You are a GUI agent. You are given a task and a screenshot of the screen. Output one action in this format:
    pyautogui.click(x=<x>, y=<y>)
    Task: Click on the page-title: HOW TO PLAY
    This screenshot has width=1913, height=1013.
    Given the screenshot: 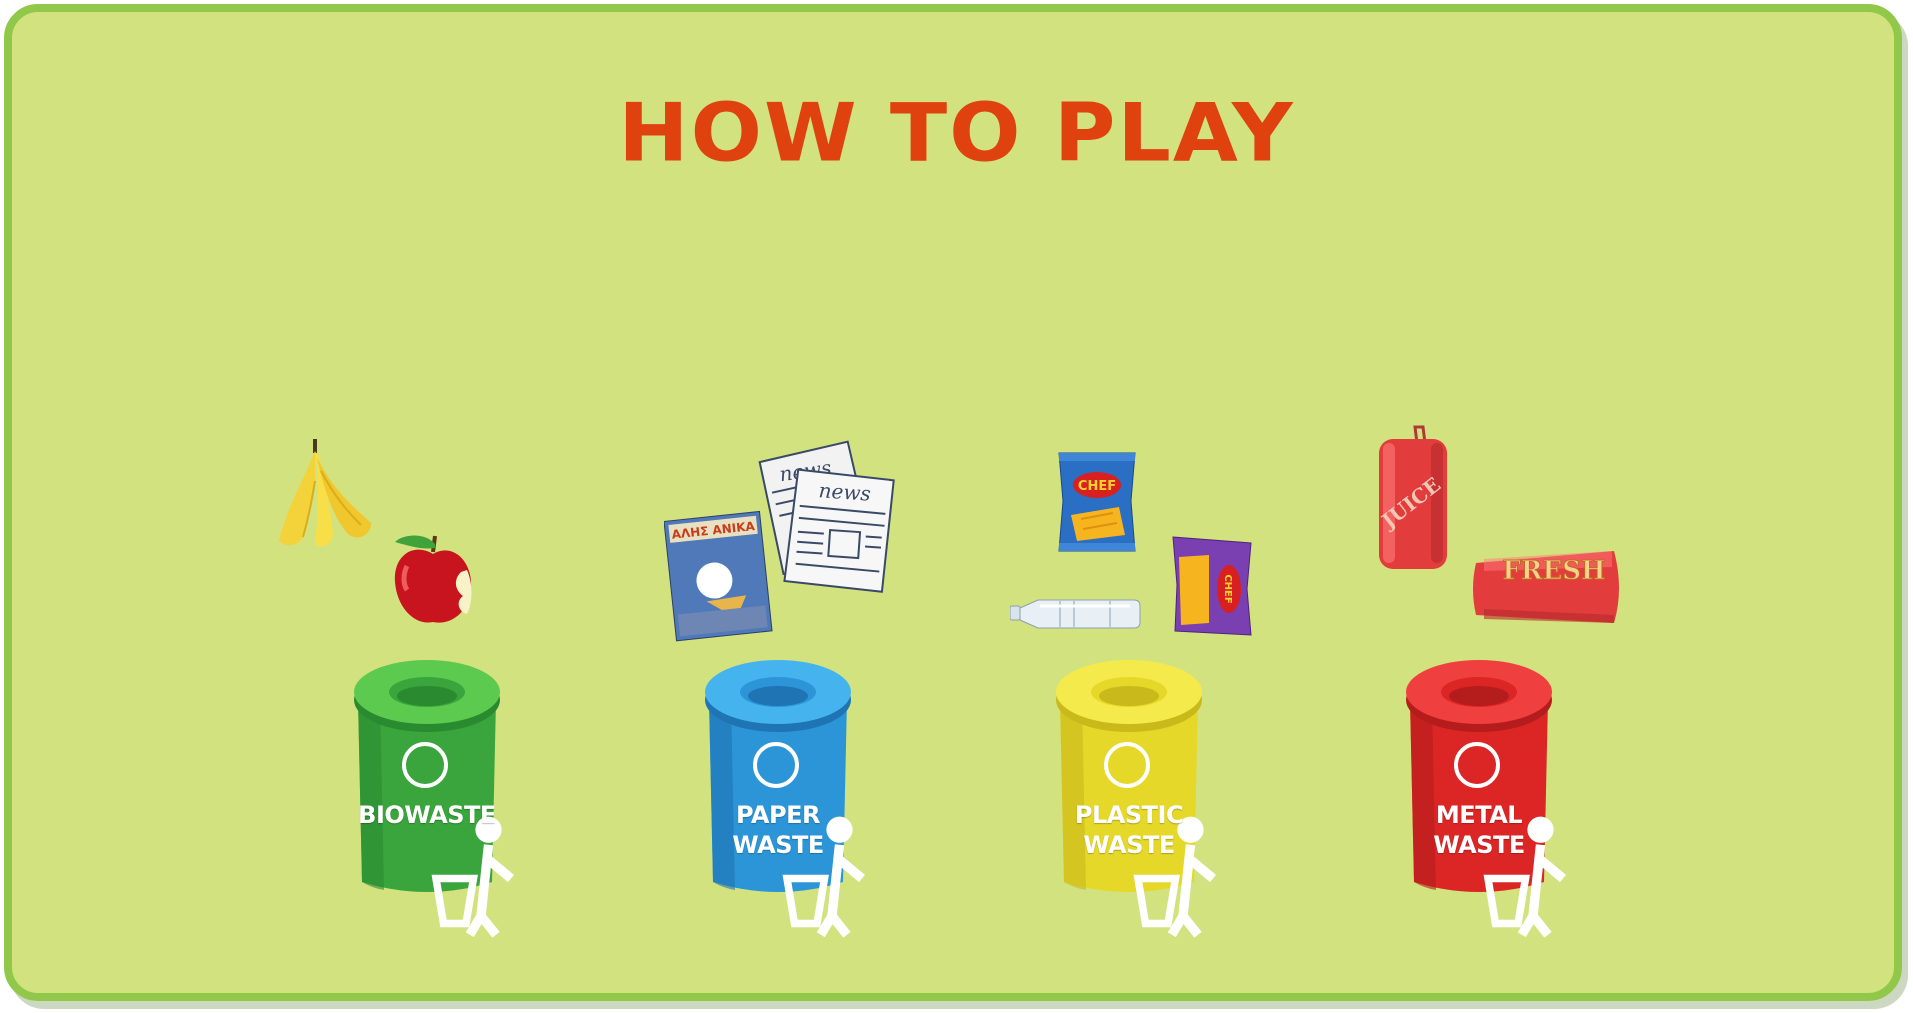 What is the action you would take?
    pyautogui.click(x=956, y=133)
    